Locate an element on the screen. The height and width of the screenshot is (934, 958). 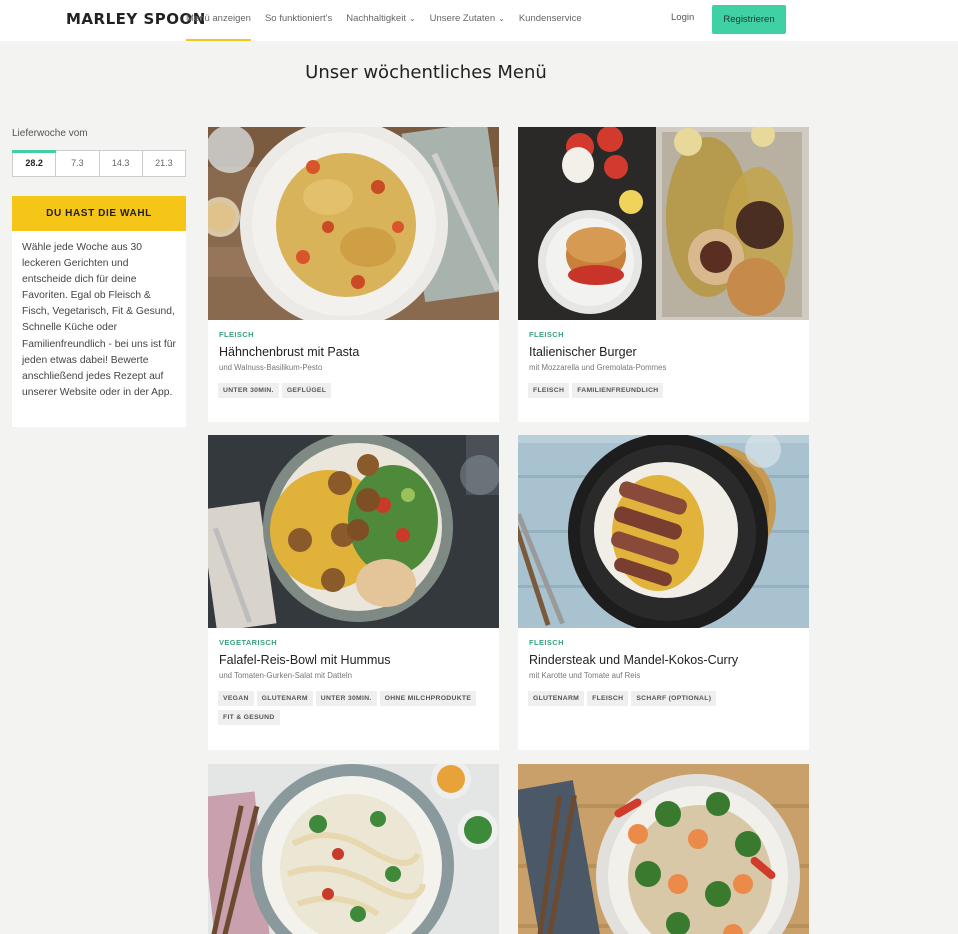
recipe-tag: SCHARF (OPTIONAL) is located at coordinates (674, 698).